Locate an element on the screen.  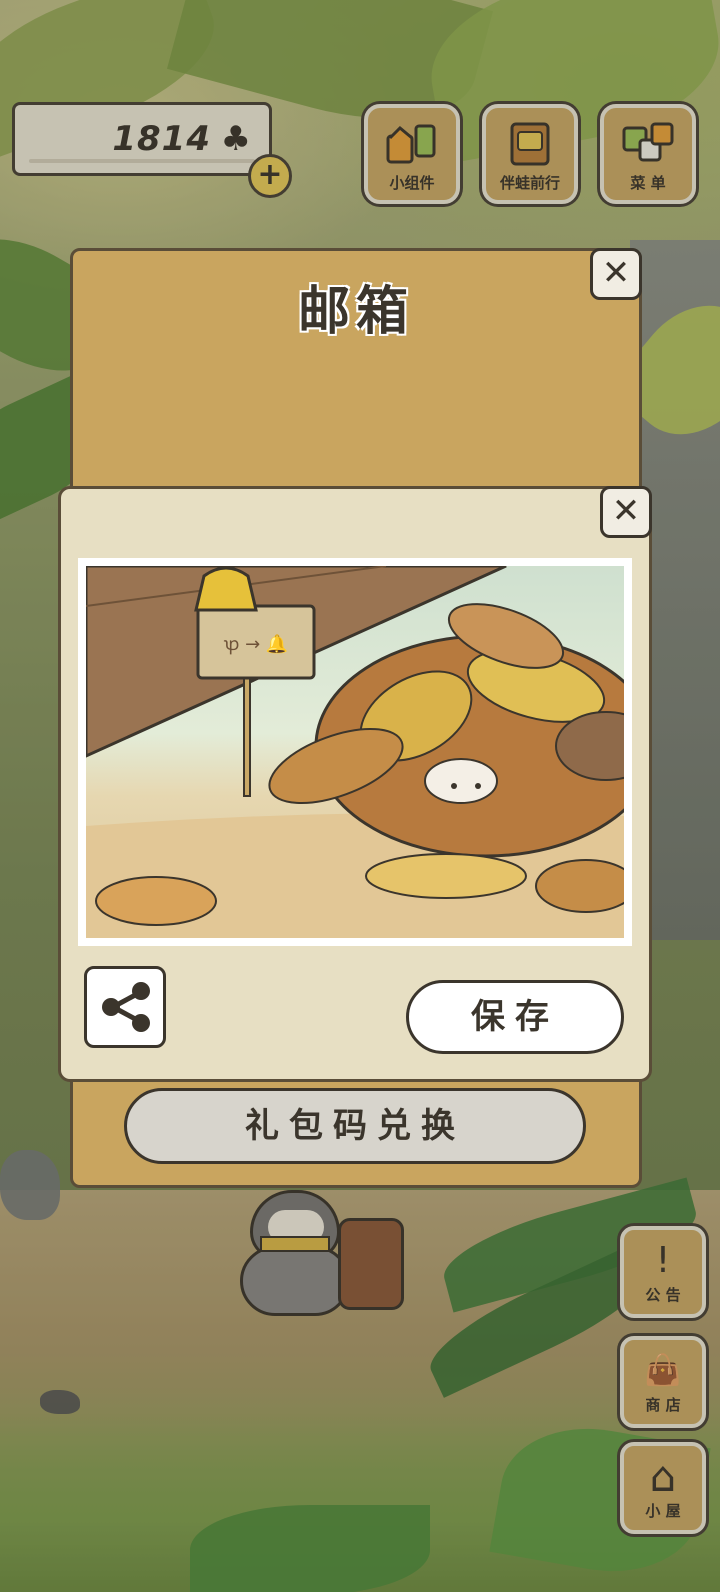
redeem-code-button: 礼包码兑换 is located at coordinates (355, 1126).